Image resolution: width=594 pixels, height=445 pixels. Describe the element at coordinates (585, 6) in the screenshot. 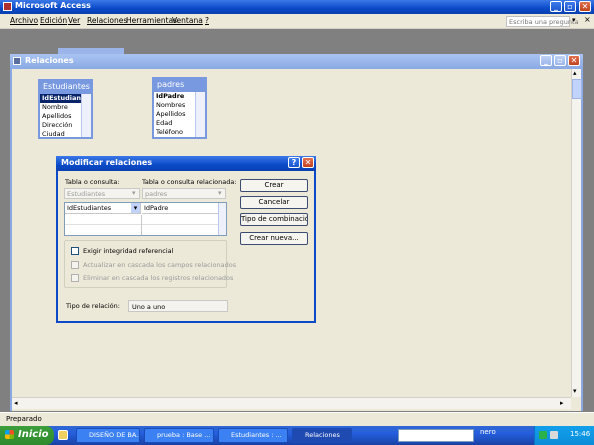

I see `close-icon: ✕` at that location.